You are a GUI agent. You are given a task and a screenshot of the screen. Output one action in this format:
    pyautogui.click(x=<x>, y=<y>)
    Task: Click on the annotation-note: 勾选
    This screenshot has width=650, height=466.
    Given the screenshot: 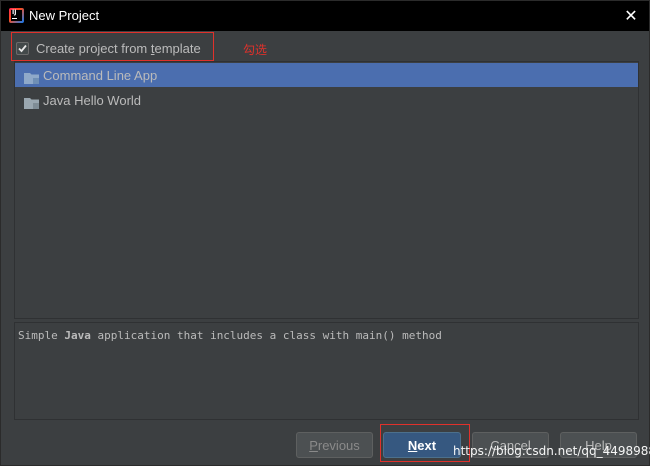 What is the action you would take?
    pyautogui.click(x=255, y=50)
    